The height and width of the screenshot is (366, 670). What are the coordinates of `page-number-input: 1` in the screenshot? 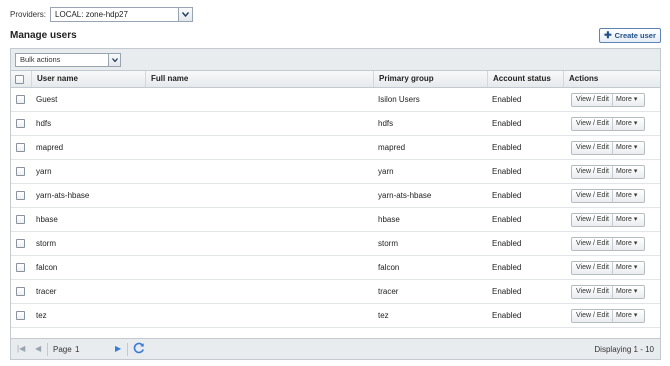 It's located at (77, 349).